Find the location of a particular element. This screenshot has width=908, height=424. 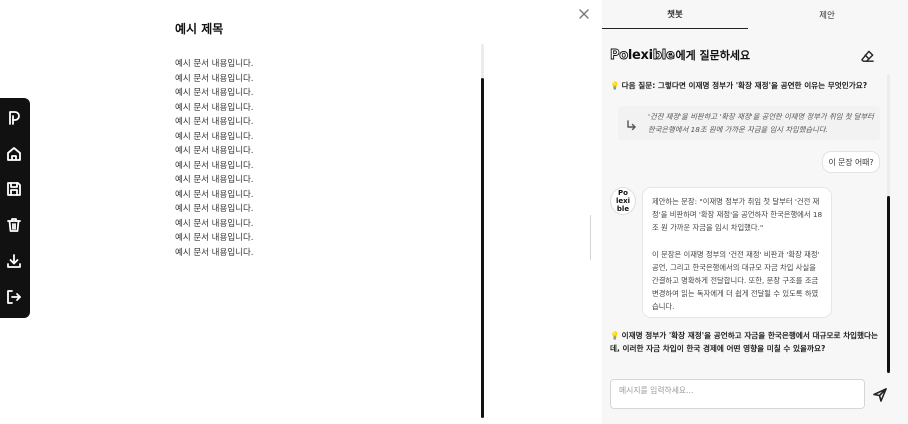

home-button is located at coordinates (14, 154).